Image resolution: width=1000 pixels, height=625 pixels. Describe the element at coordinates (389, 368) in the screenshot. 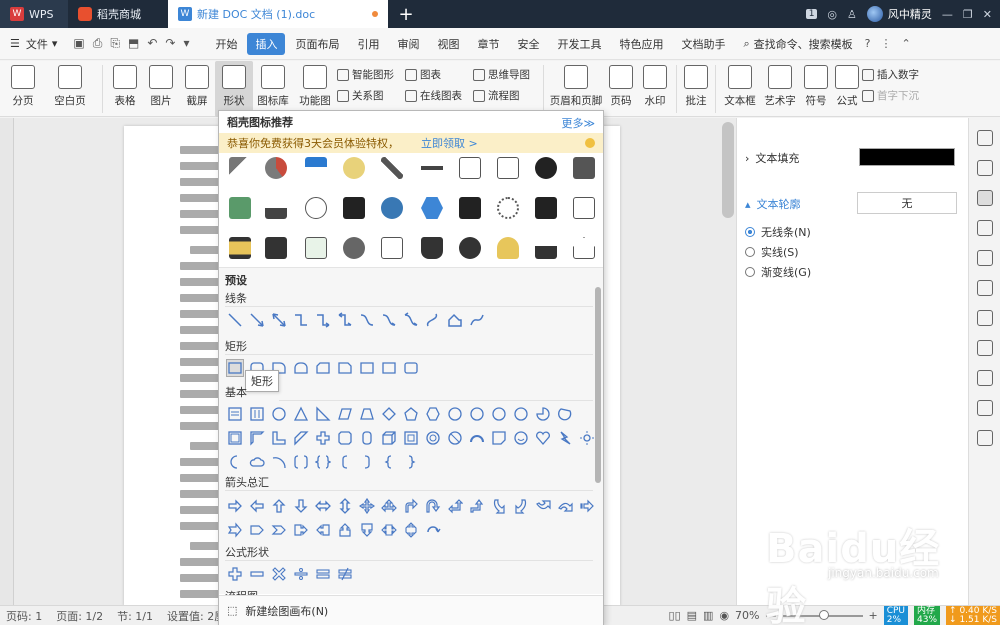

I see `snip-round-shape` at that location.